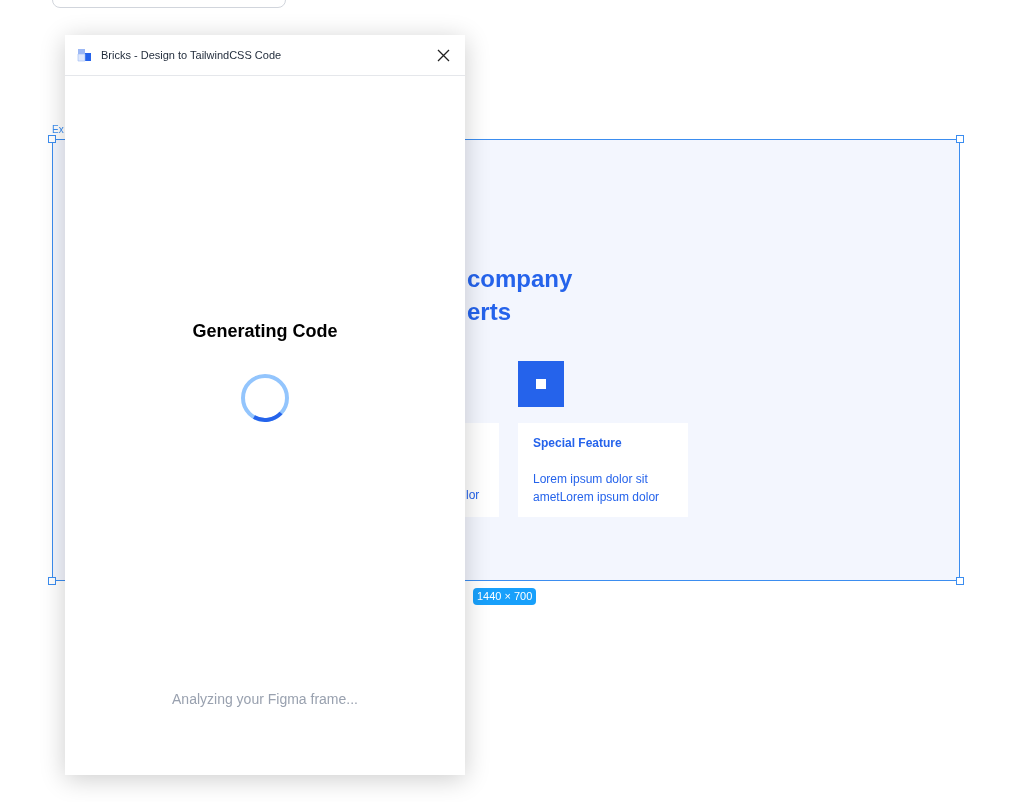 This screenshot has height=802, width=1011. Describe the element at coordinates (505, 596) in the screenshot. I see `size-badge: 1440 × 700` at that location.